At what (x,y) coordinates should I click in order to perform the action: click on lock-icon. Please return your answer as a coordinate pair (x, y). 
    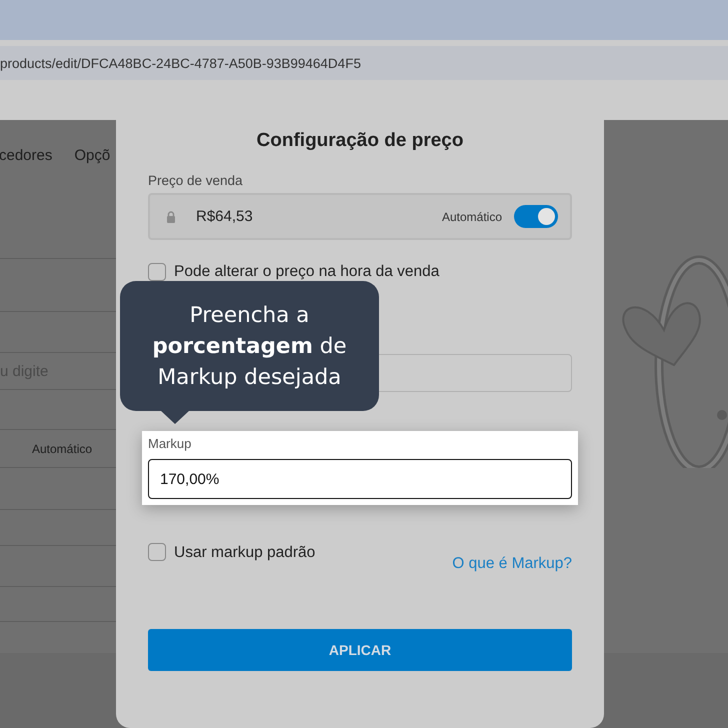
    Looking at the image, I should click on (171, 216).